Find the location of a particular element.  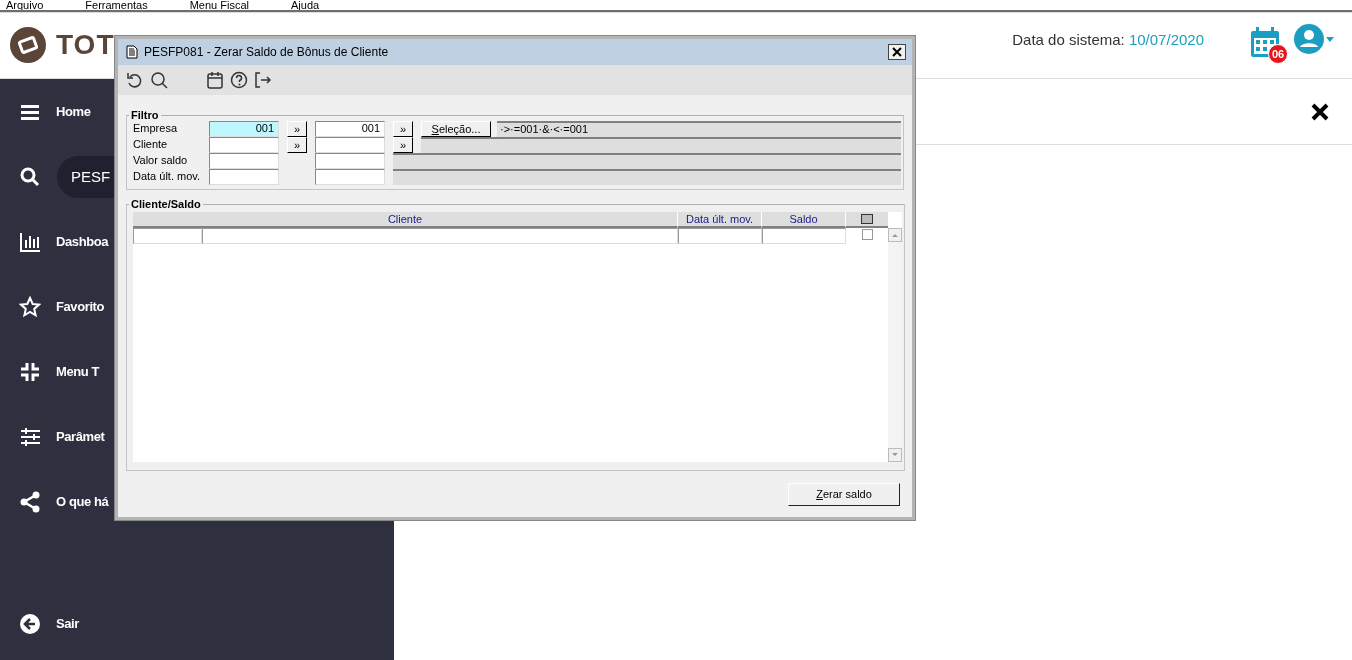

scrollbar is located at coordinates (895, 345).